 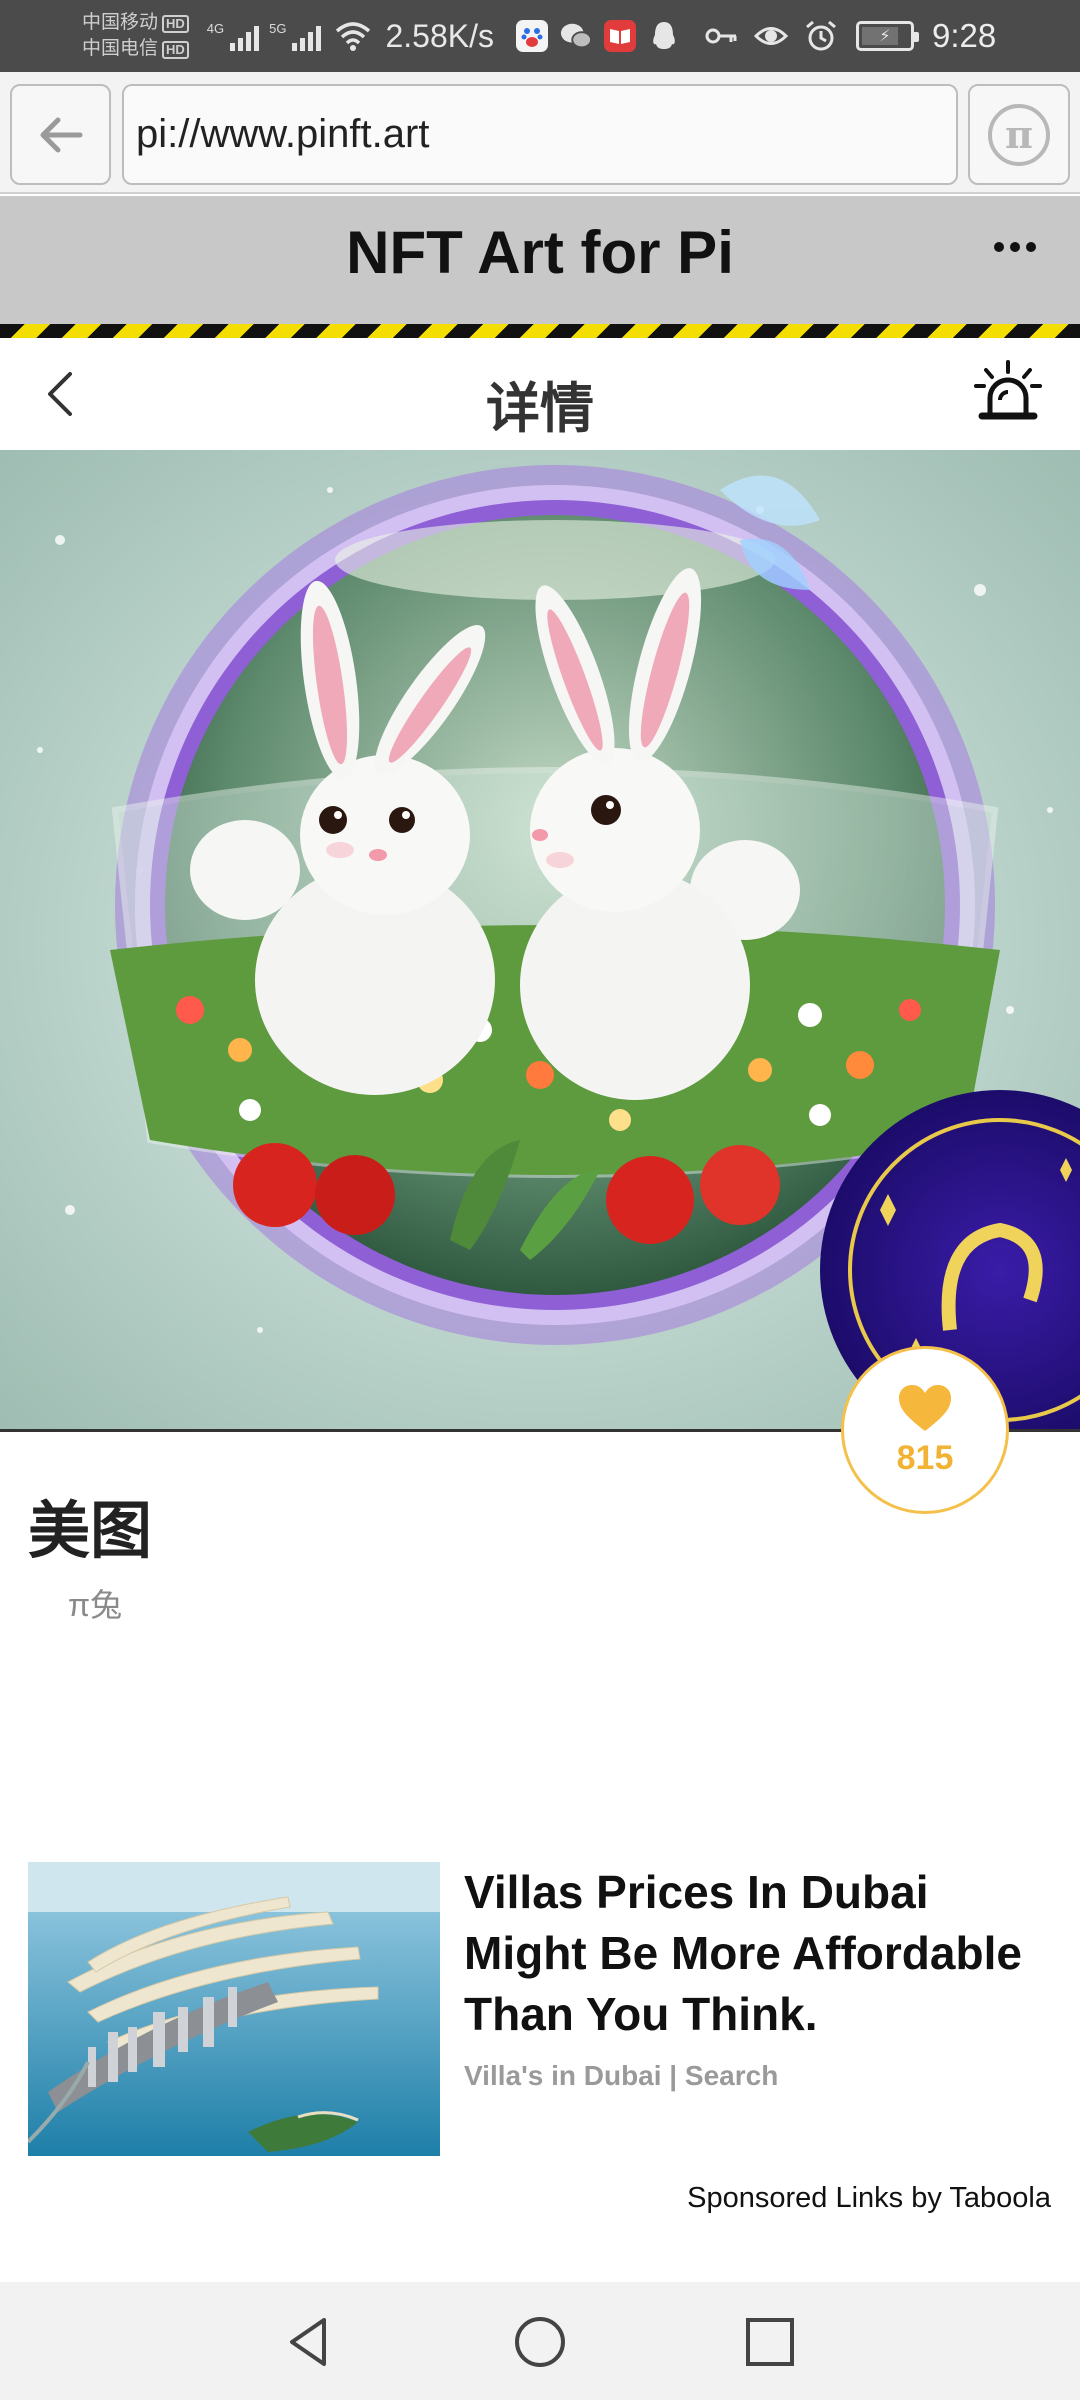 I want to click on baidu-icon, so click(x=532, y=36).